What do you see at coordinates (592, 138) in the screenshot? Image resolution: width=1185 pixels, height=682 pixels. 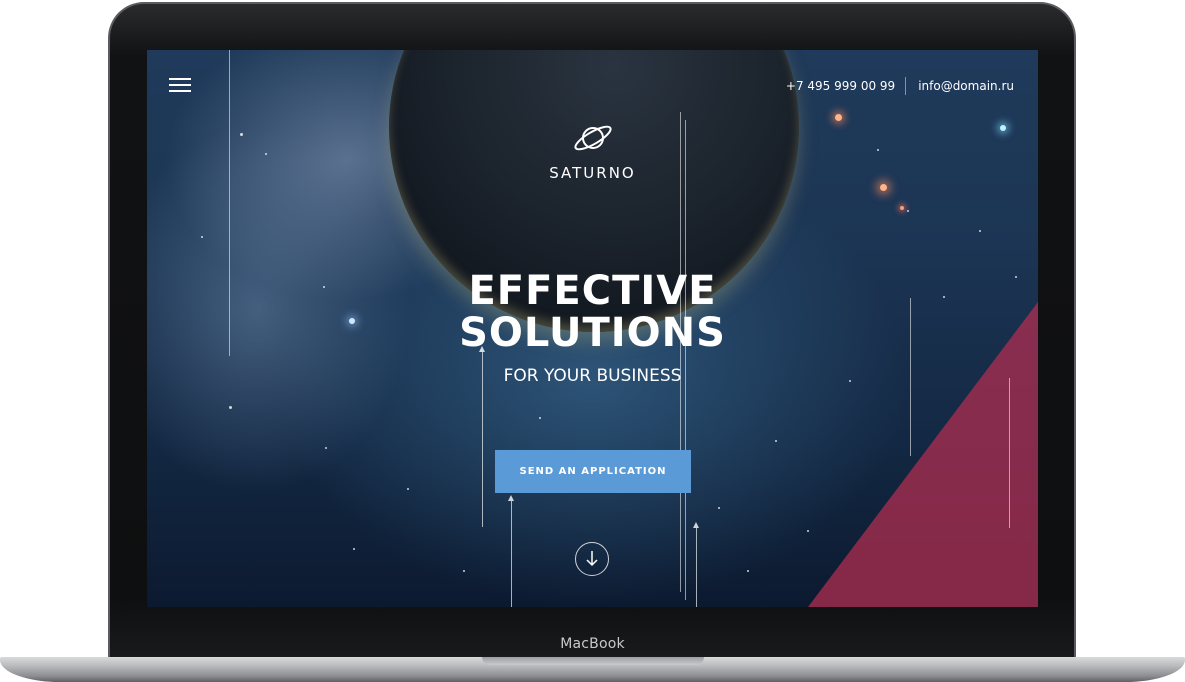 I see `saturn-planet-icon` at bounding box center [592, 138].